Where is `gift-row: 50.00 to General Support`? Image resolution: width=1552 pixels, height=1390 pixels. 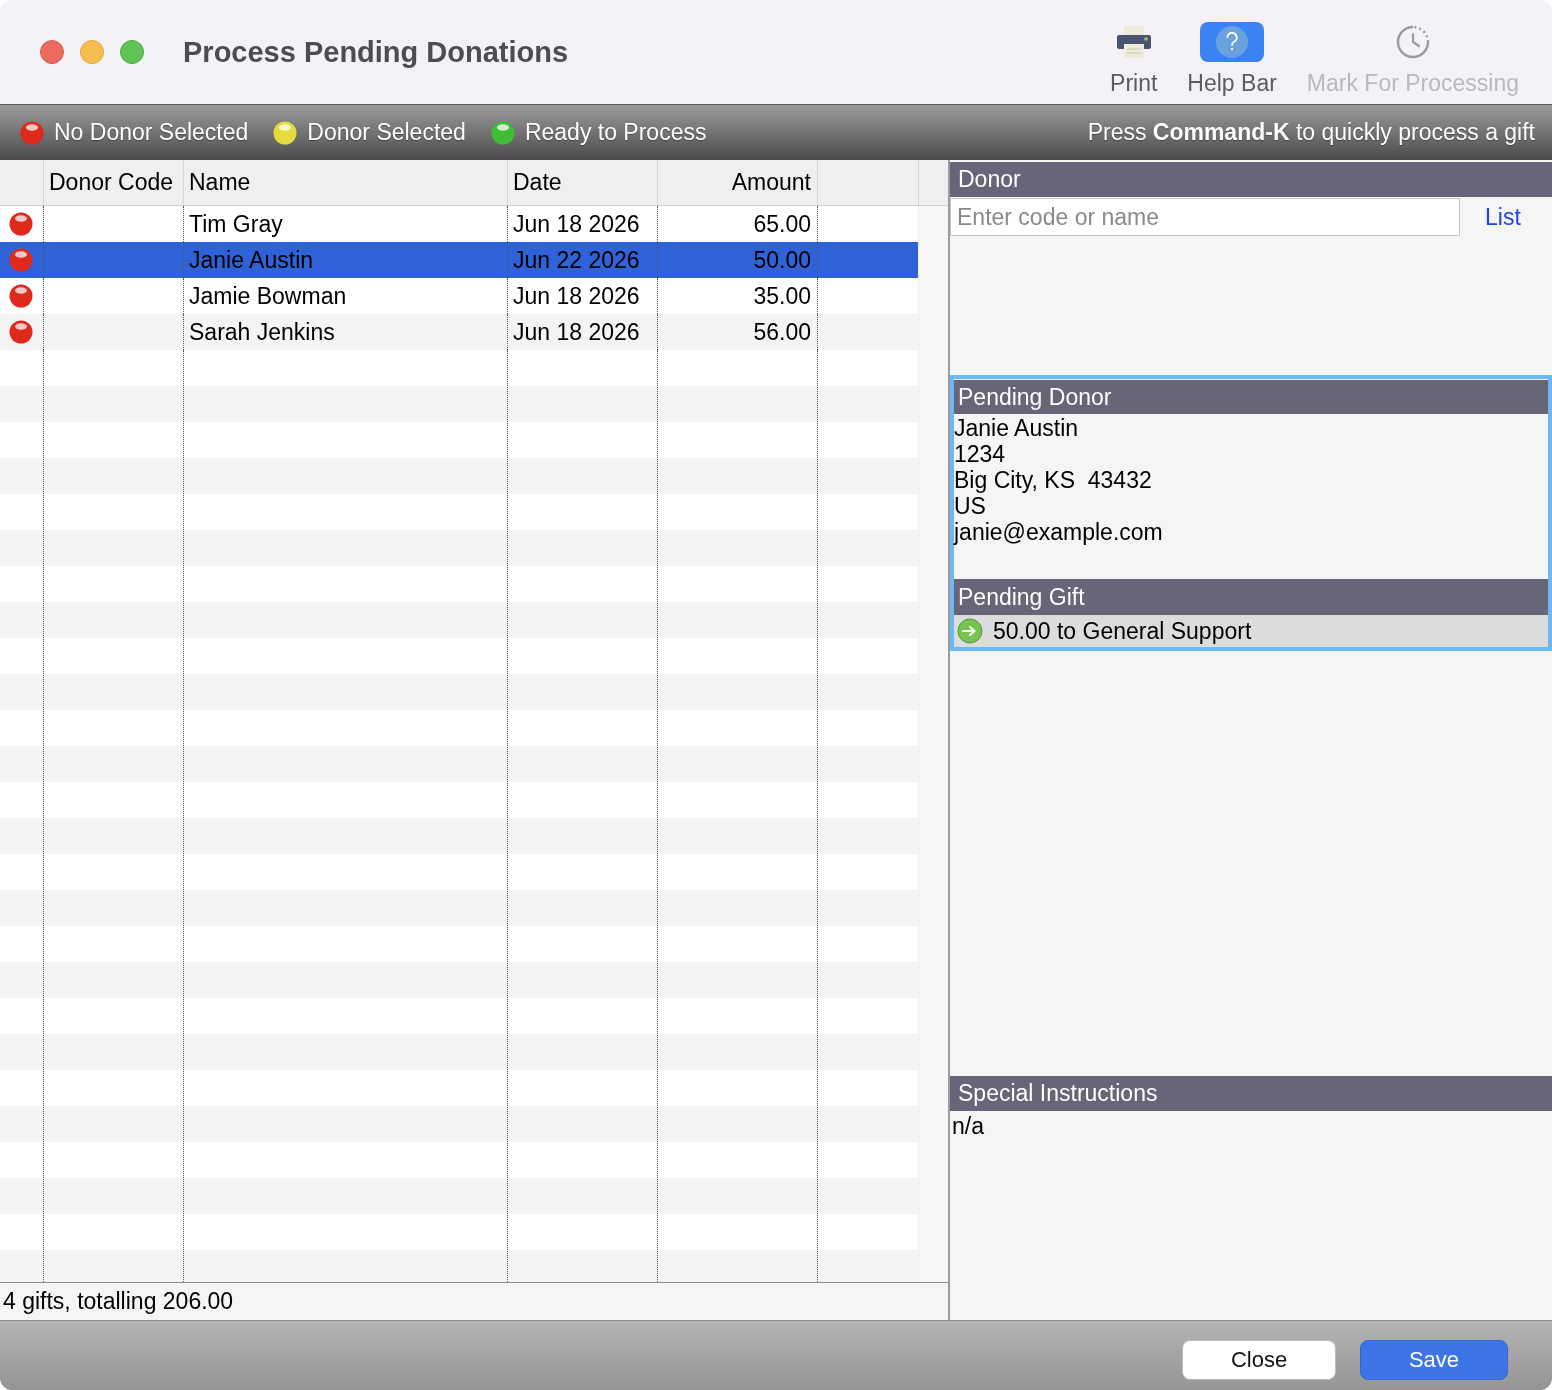
gift-row: 50.00 to General Support is located at coordinates (1251, 631).